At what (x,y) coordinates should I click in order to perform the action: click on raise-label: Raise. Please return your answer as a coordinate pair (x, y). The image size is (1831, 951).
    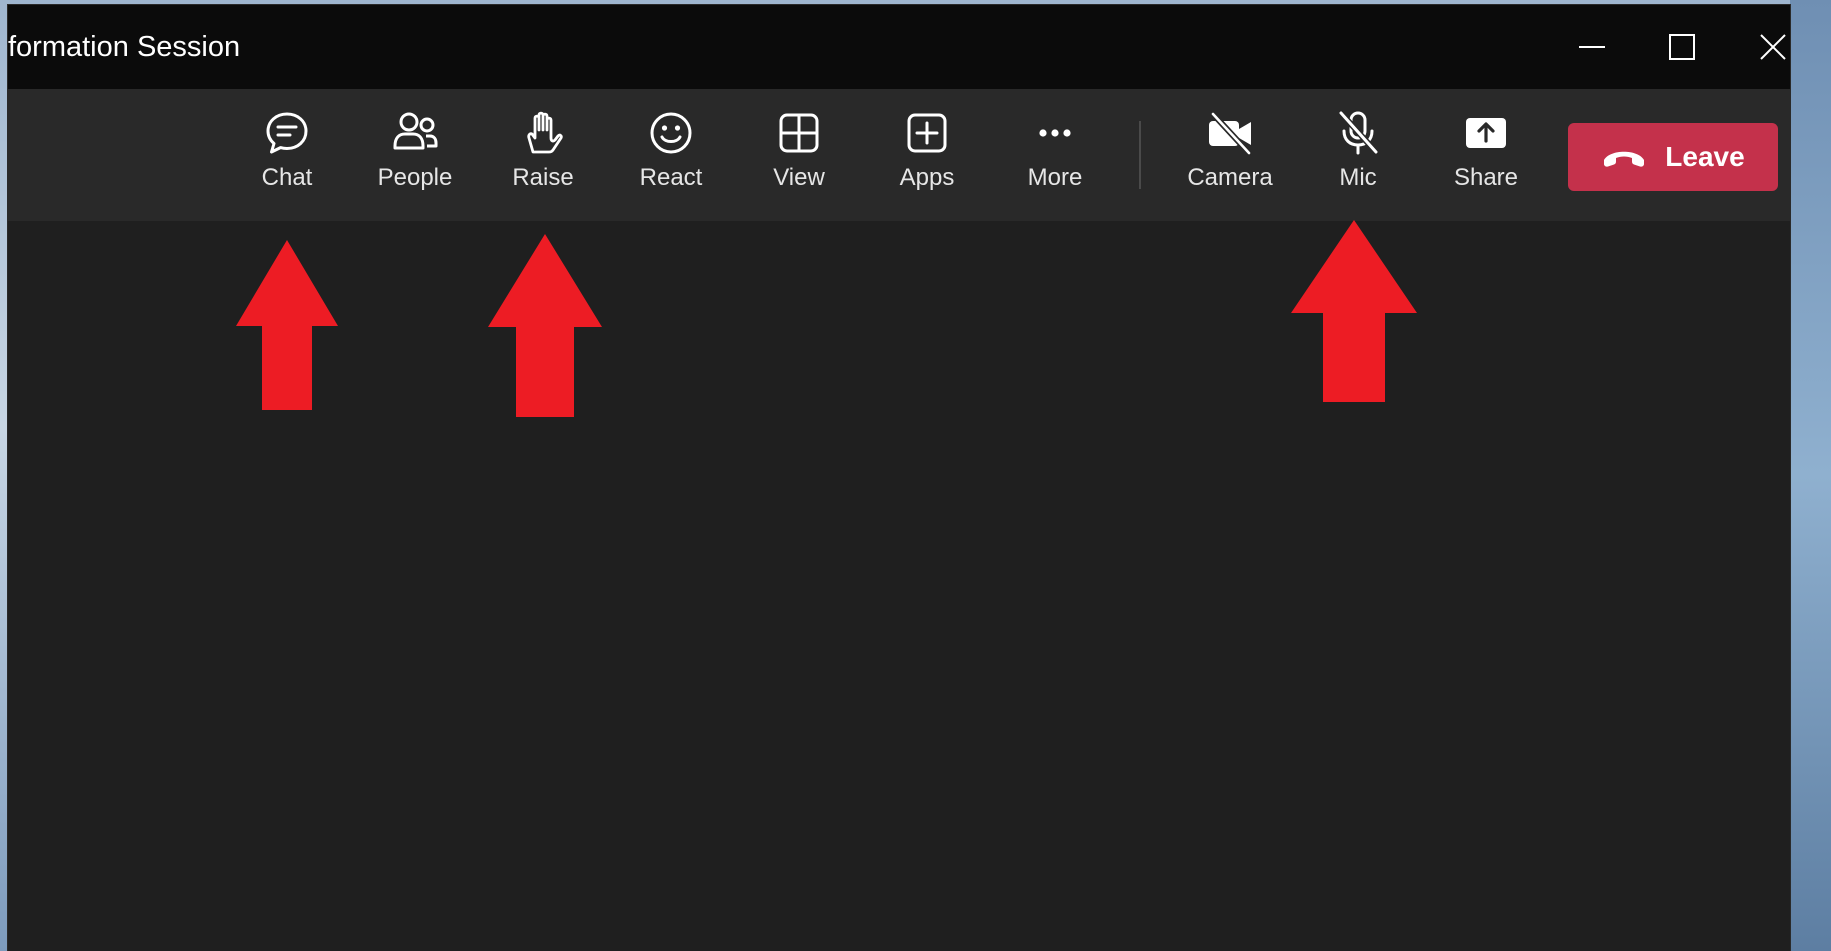
    Looking at the image, I should click on (543, 177).